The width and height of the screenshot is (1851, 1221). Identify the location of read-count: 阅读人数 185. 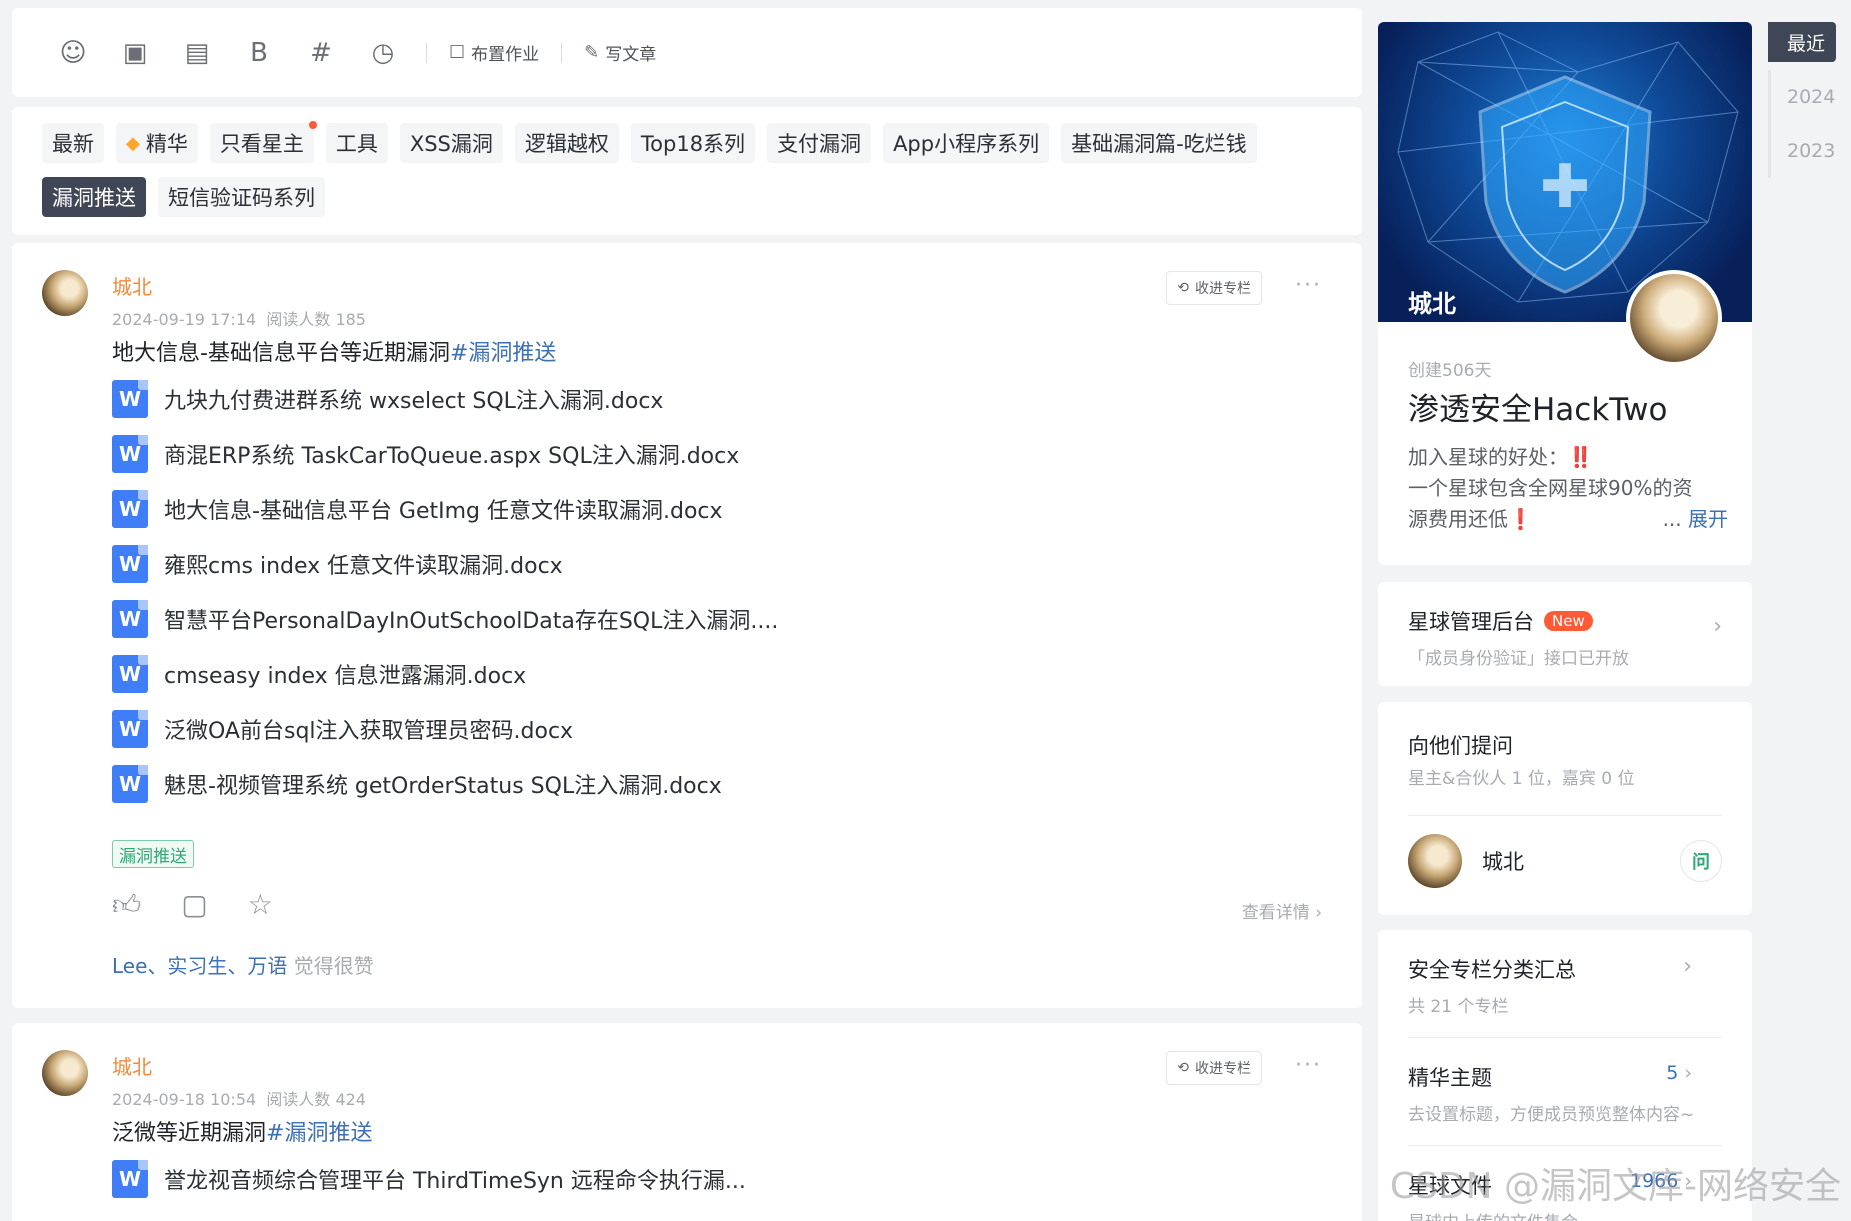
(316, 319).